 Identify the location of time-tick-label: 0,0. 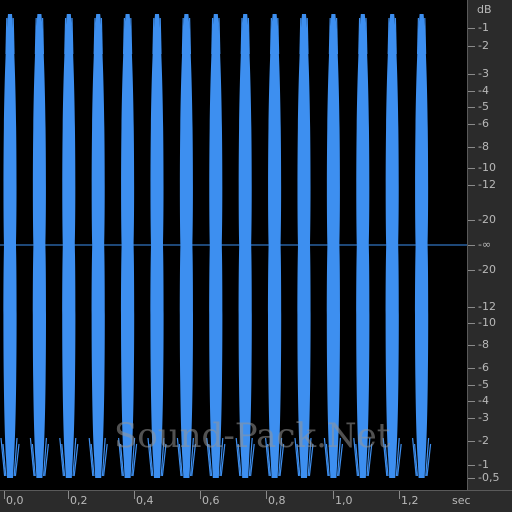
(15, 500).